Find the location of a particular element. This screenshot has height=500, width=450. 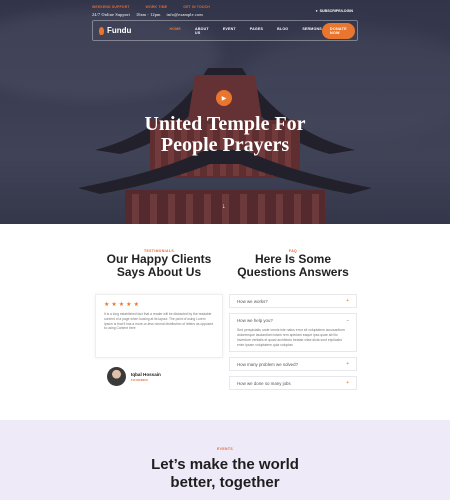

nav-item-pages: PAGES is located at coordinates (256, 31).